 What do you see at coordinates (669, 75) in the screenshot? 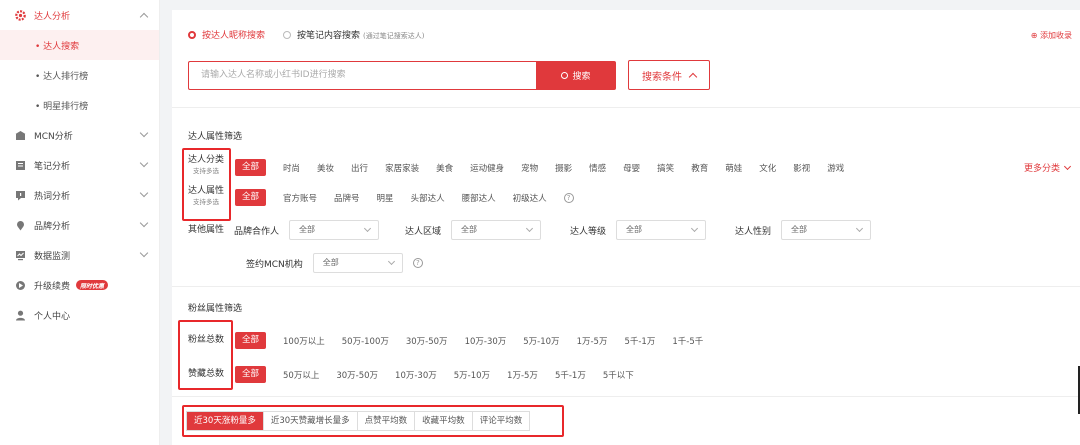
I see `search-conditions-button: 搜索条件` at bounding box center [669, 75].